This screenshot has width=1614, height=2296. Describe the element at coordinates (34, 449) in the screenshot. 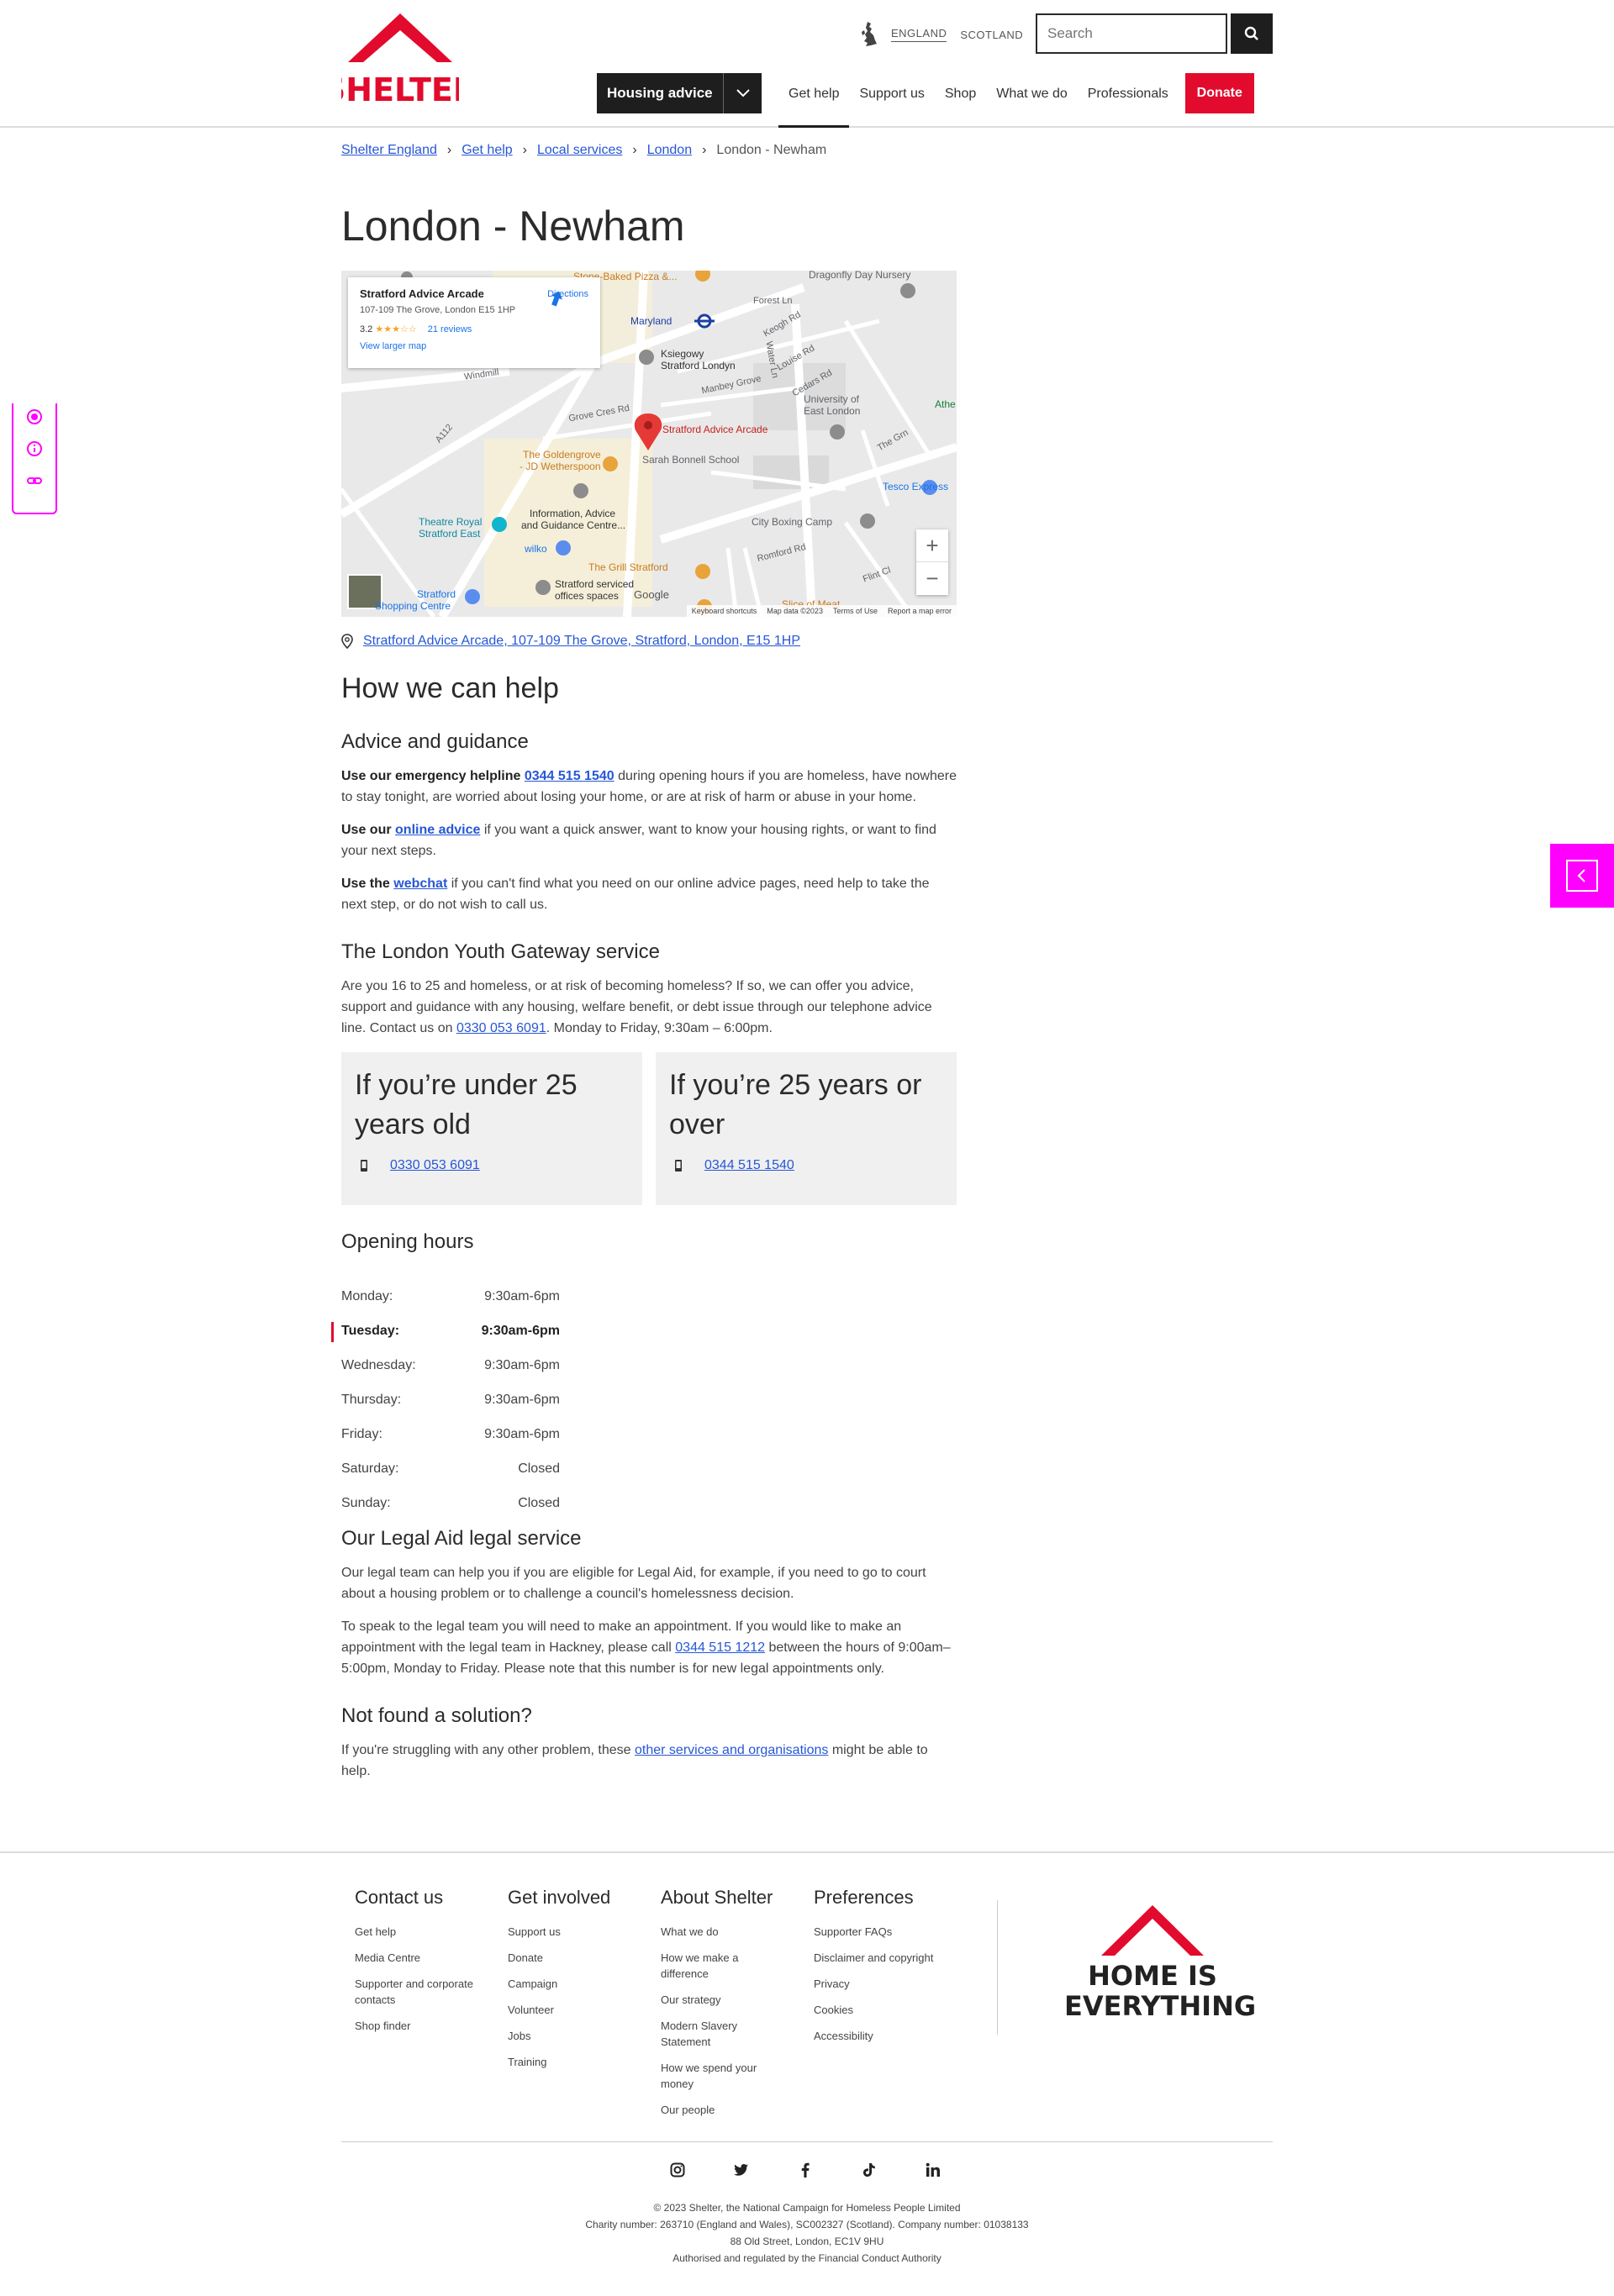

I see `info-icon` at that location.